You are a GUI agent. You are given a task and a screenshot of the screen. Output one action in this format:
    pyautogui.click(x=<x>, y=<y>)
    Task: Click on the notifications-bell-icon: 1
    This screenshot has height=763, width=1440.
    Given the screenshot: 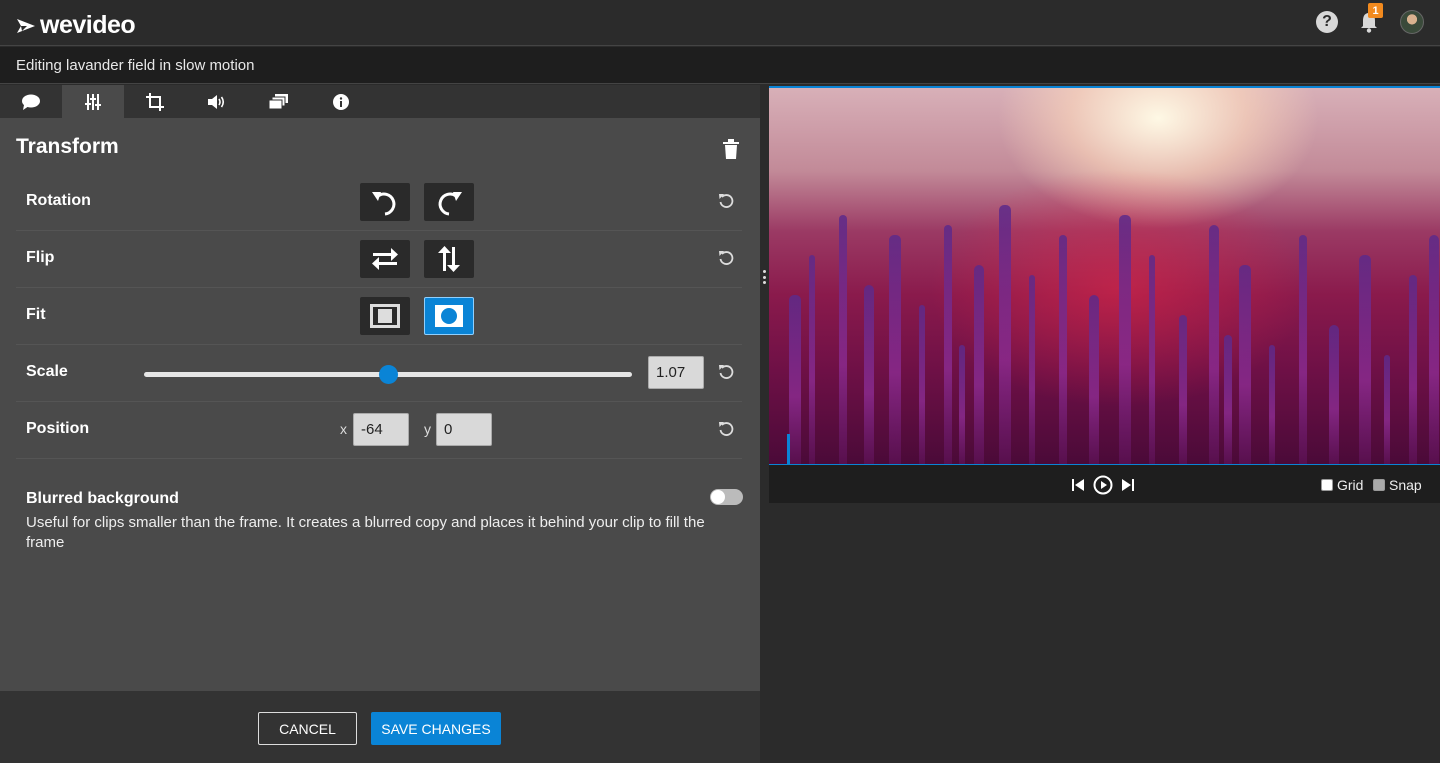 What is the action you would take?
    pyautogui.click(x=1370, y=18)
    